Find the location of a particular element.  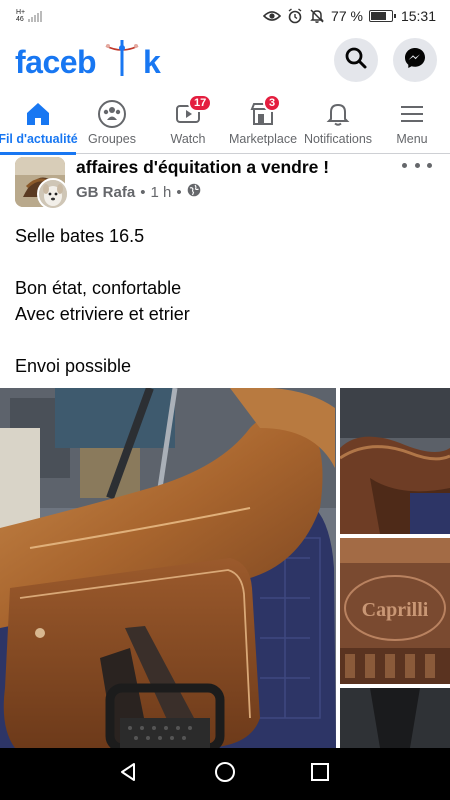

saddle-photo-3: Caprilli is located at coordinates (395, 611).